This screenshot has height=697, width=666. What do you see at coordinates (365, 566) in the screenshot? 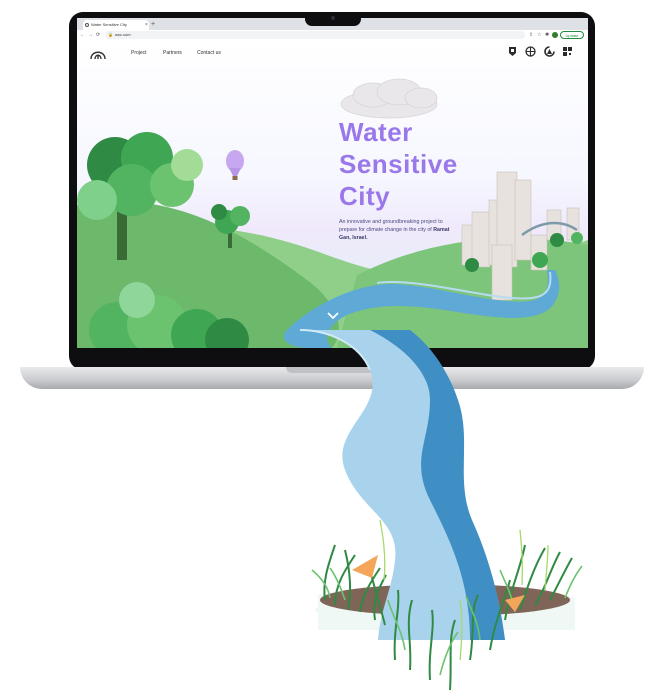
I see `paper-bird-icon` at bounding box center [365, 566].